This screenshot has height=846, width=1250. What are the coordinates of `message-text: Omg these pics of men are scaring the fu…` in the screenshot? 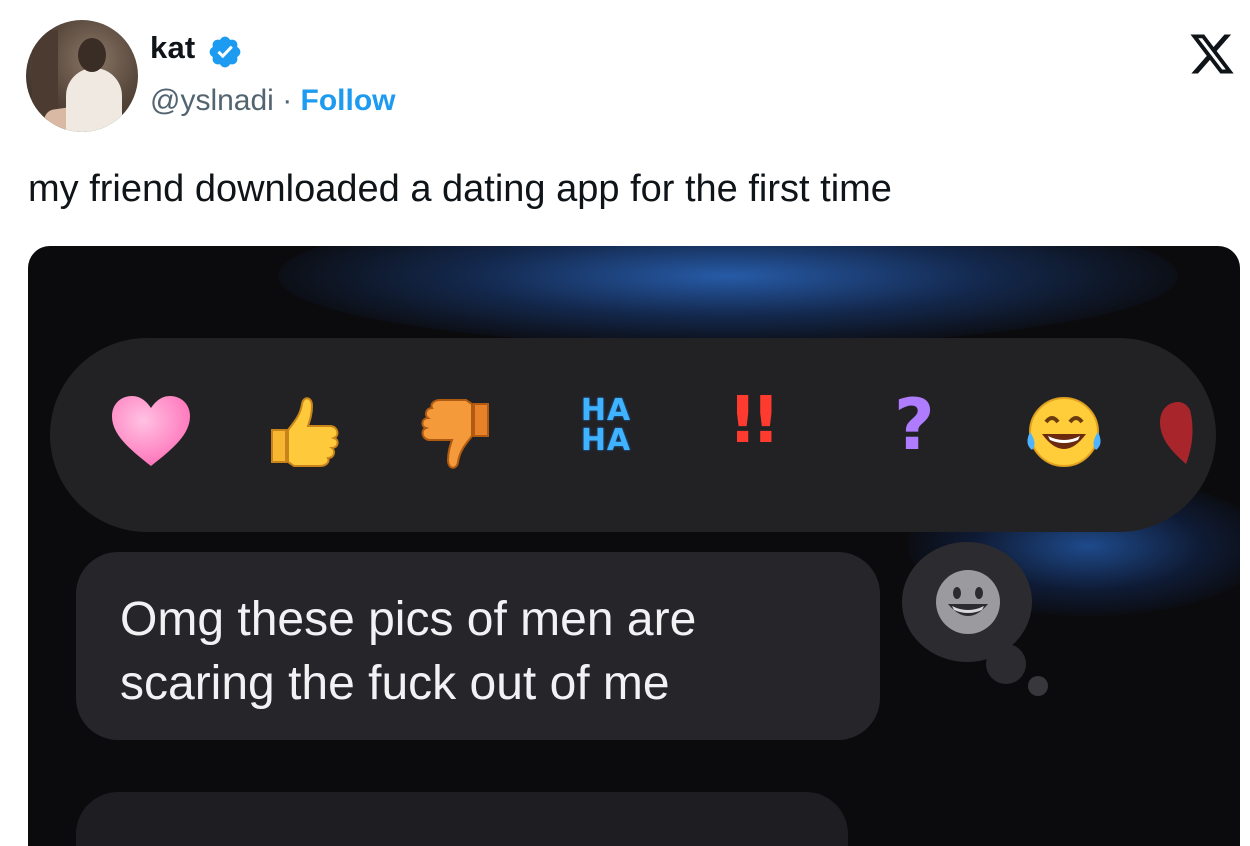 It's located at (408, 651).